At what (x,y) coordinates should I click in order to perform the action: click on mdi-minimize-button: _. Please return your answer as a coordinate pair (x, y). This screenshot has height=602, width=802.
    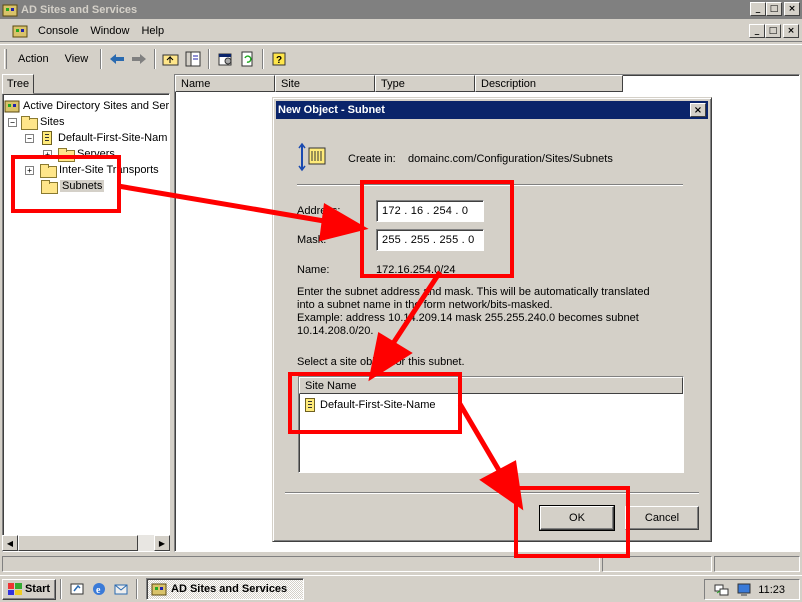
    Looking at the image, I should click on (757, 31).